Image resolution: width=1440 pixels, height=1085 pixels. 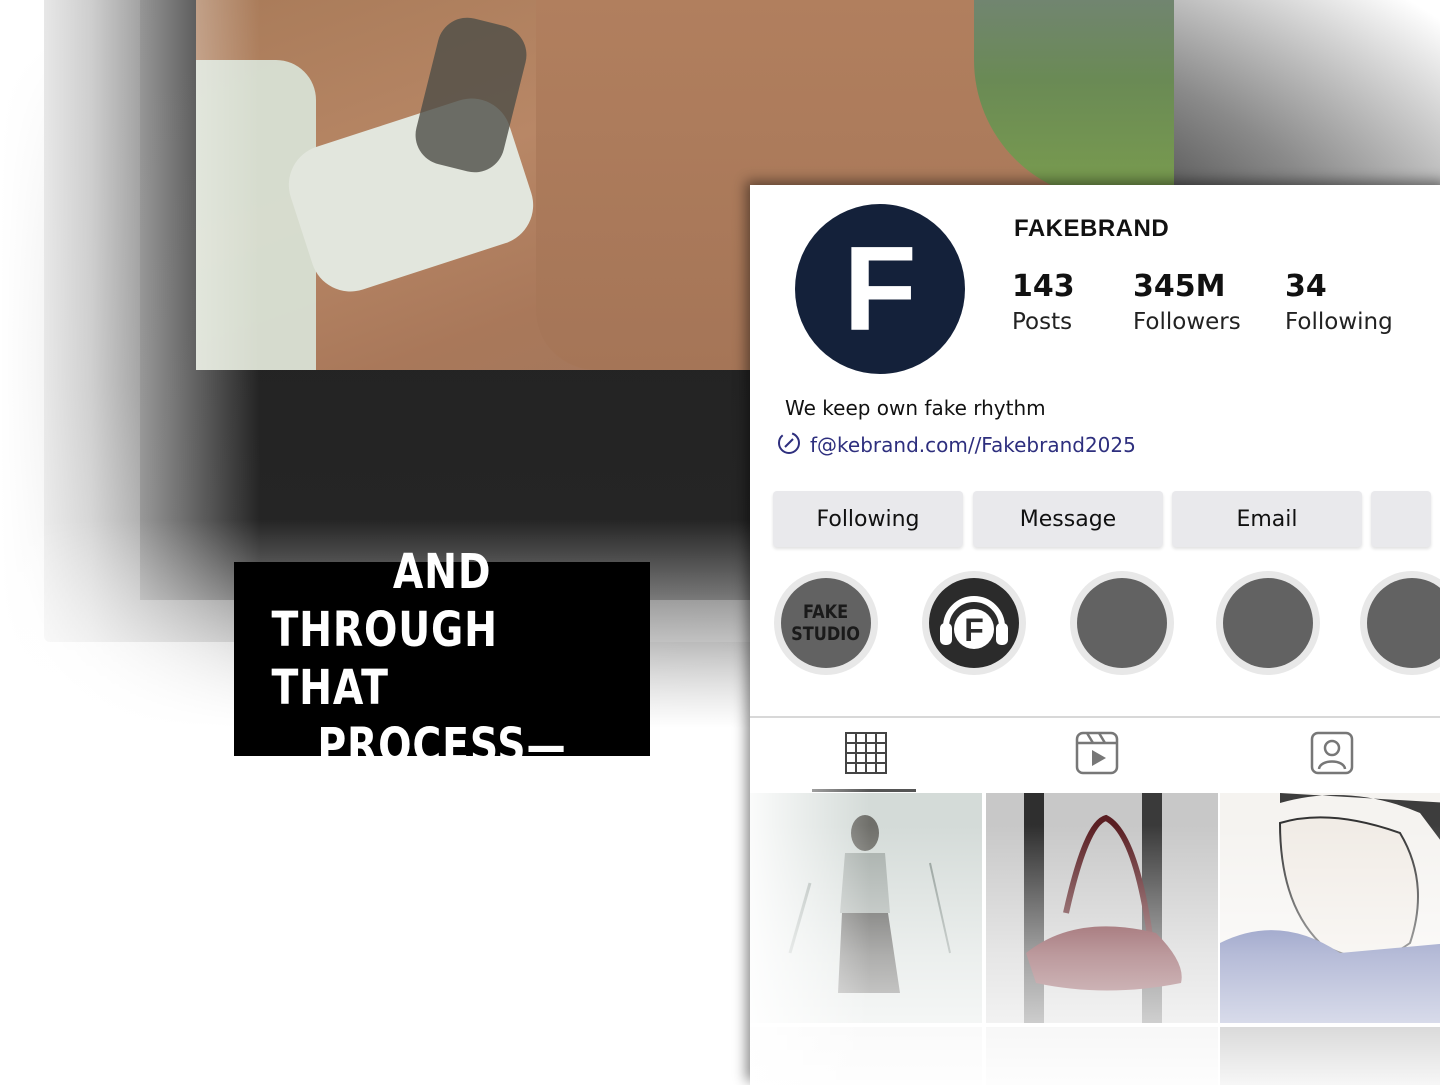 What do you see at coordinates (1092, 228) in the screenshot?
I see `profile-username: FAKEBRAND` at bounding box center [1092, 228].